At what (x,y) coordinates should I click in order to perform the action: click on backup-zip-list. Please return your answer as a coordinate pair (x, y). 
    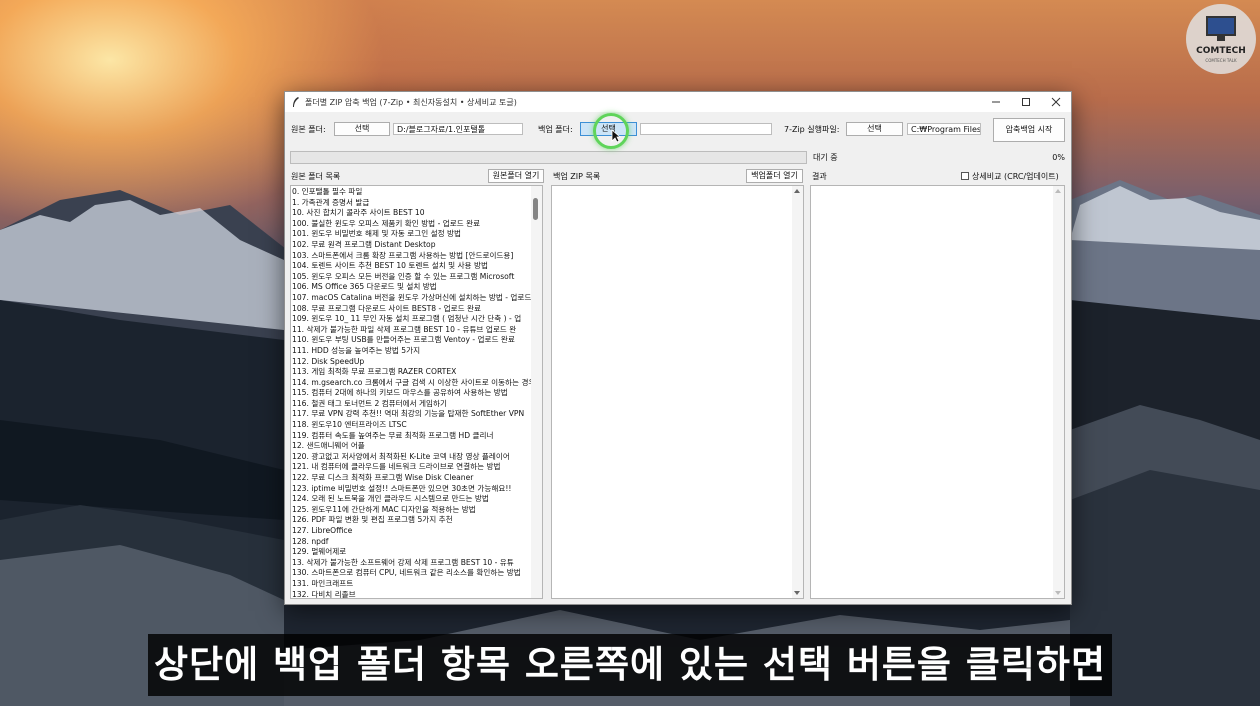
    Looking at the image, I should click on (677, 392).